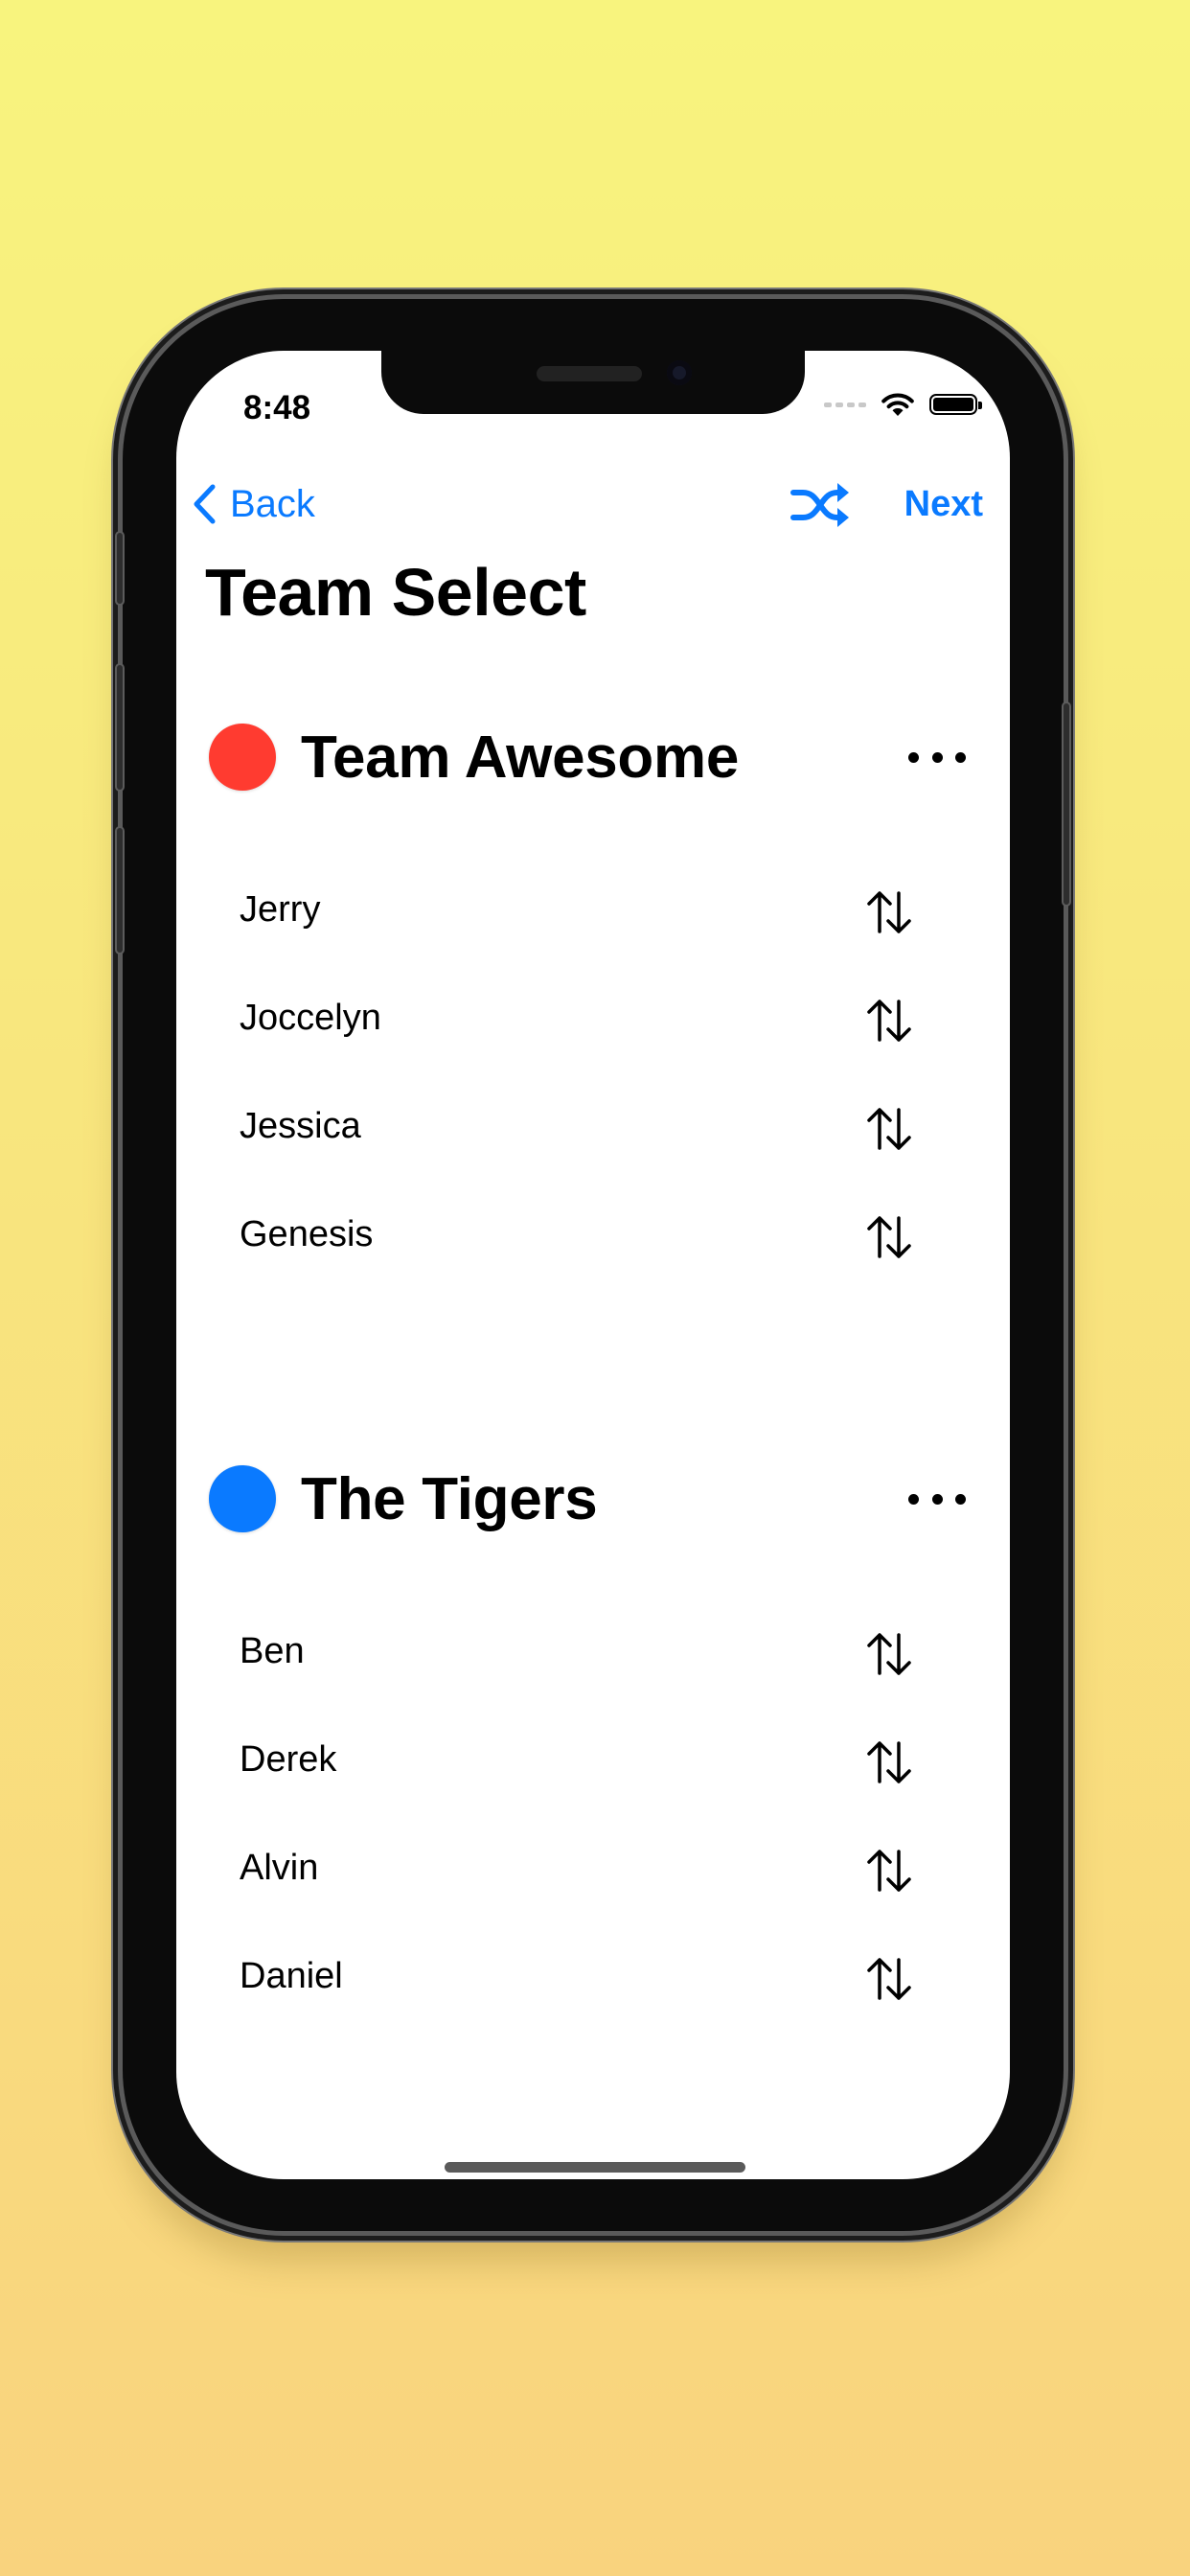 The image size is (1190, 2576). What do you see at coordinates (593, 912) in the screenshot?
I see `team-member-row: Jerry` at bounding box center [593, 912].